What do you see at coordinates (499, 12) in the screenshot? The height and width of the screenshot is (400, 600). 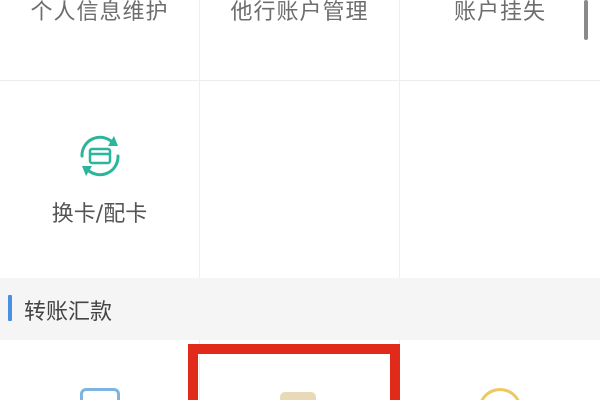 I see `account-loss-report-label: 账户挂失` at bounding box center [499, 12].